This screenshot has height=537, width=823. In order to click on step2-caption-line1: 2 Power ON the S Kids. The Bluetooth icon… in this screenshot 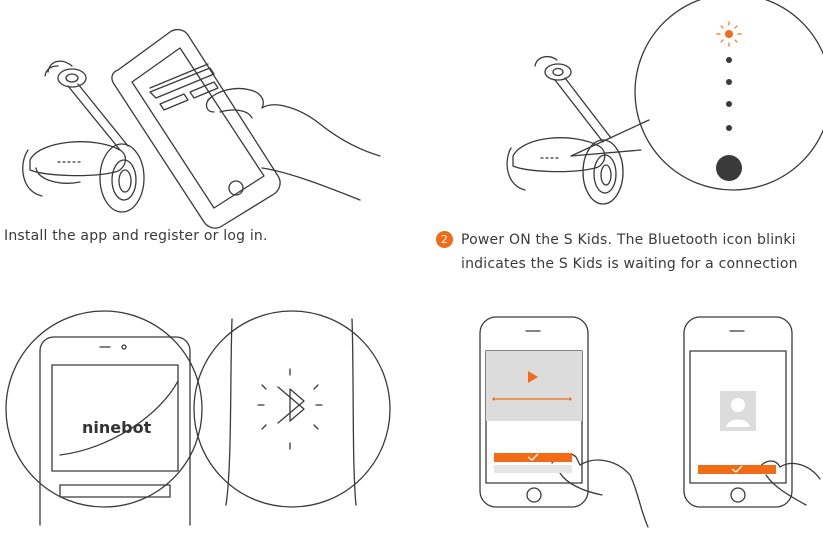, I will do `click(616, 239)`.